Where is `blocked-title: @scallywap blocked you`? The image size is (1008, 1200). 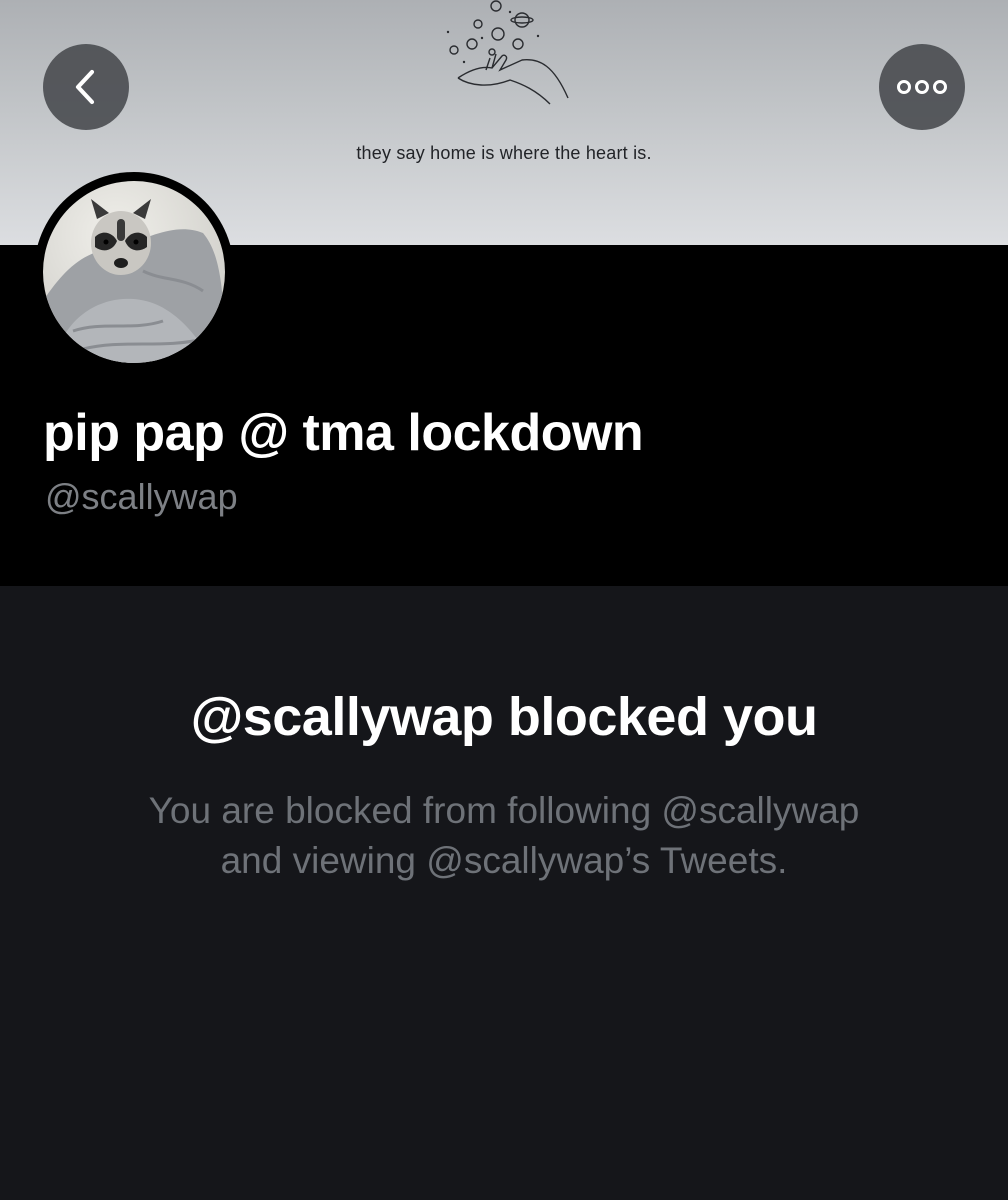 blocked-title: @scallywap blocked you is located at coordinates (504, 717).